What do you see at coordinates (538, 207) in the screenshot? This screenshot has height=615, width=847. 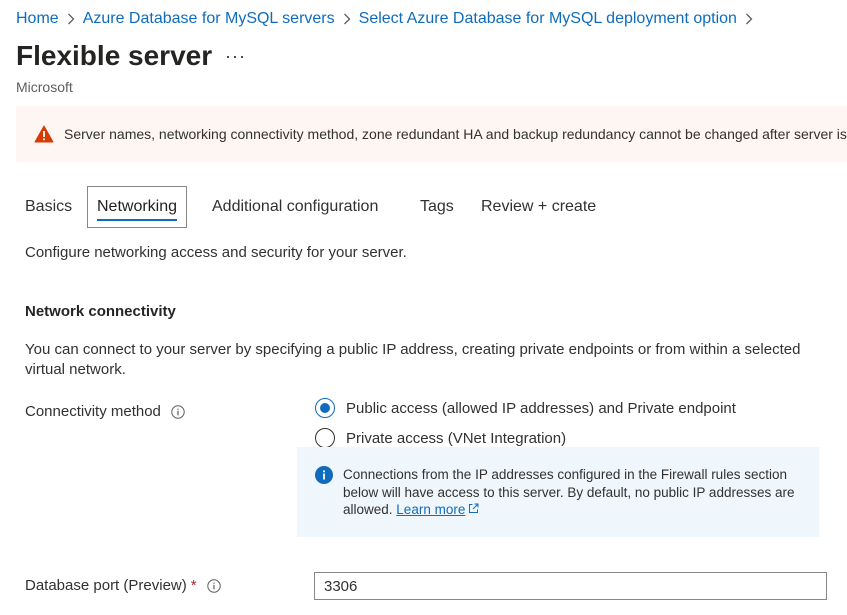 I see `tab-review-create: Review + create` at bounding box center [538, 207].